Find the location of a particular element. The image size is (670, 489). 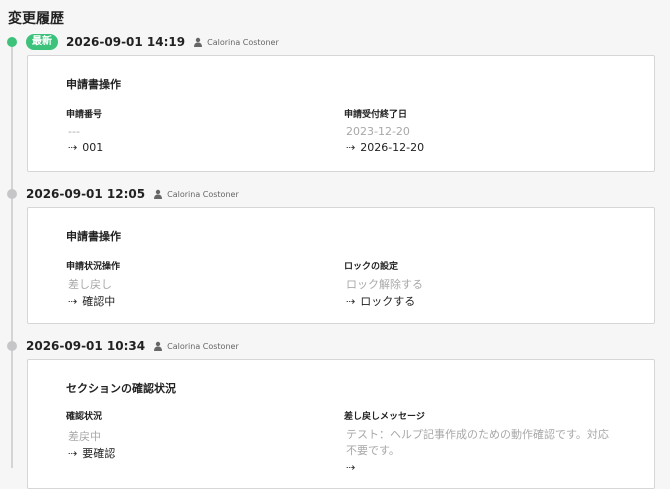

new-value: 001 is located at coordinates (93, 147).